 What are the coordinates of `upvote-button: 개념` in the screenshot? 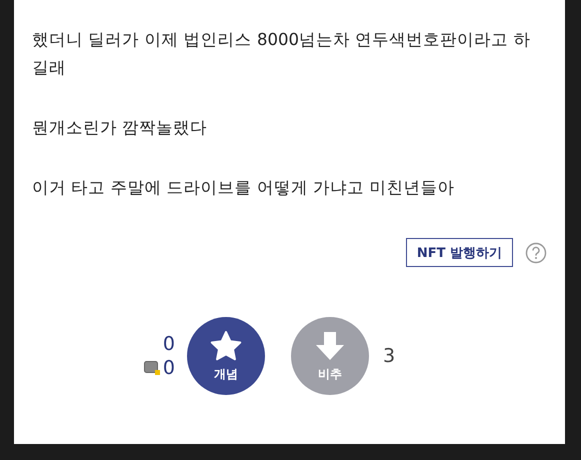 It's located at (226, 356).